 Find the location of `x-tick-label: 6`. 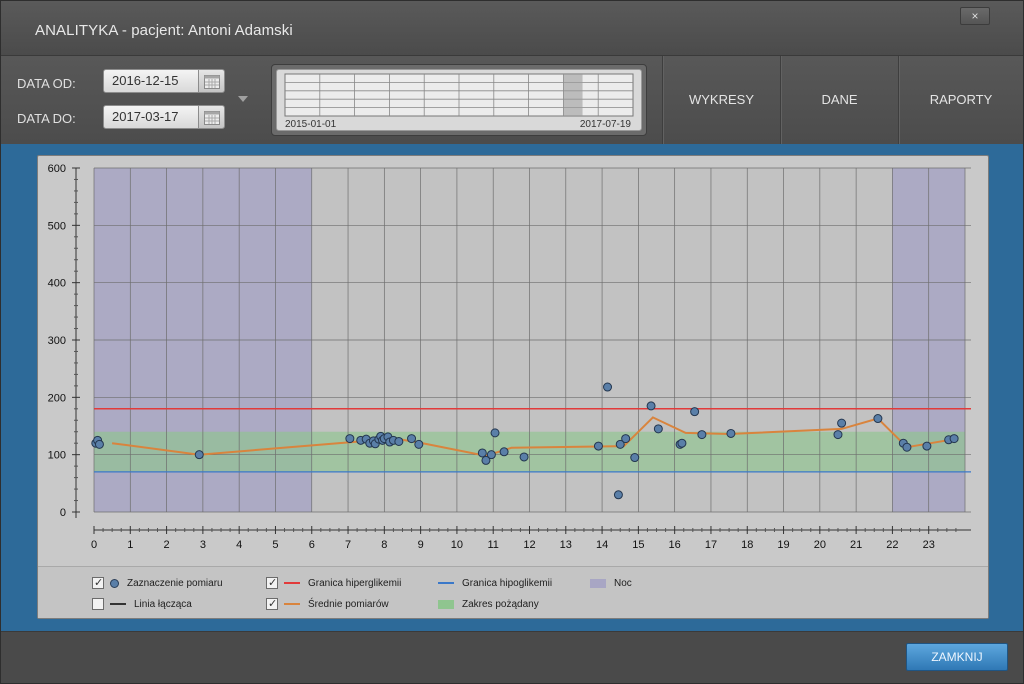

x-tick-label: 6 is located at coordinates (312, 545).